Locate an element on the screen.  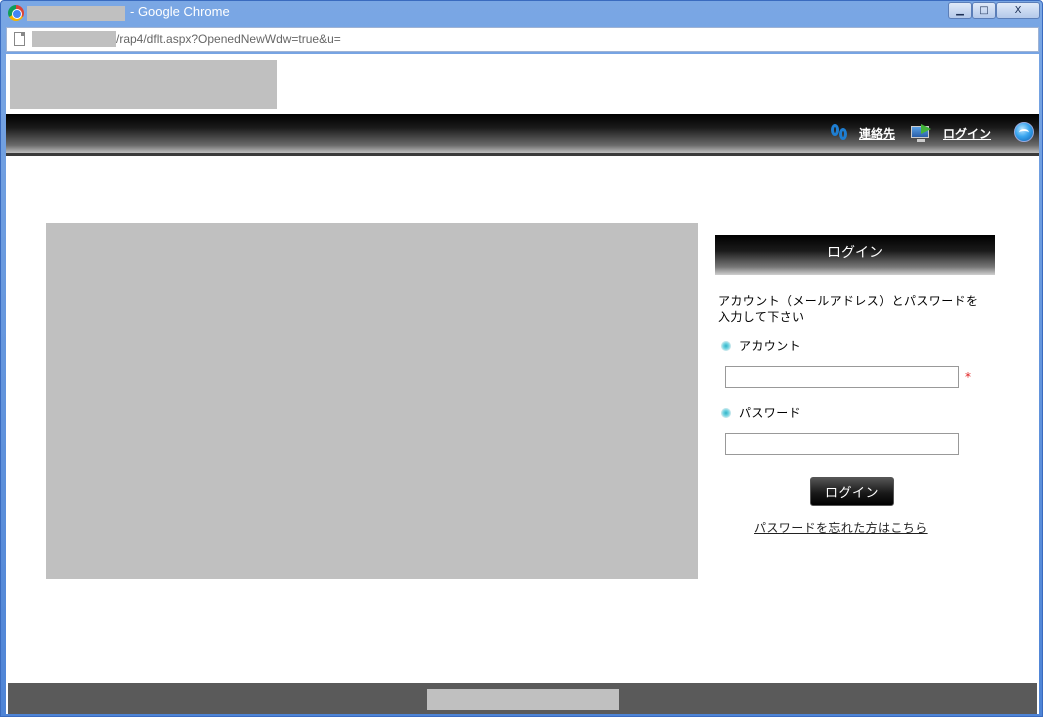
account-label-row: アカウント is located at coordinates (858, 345).